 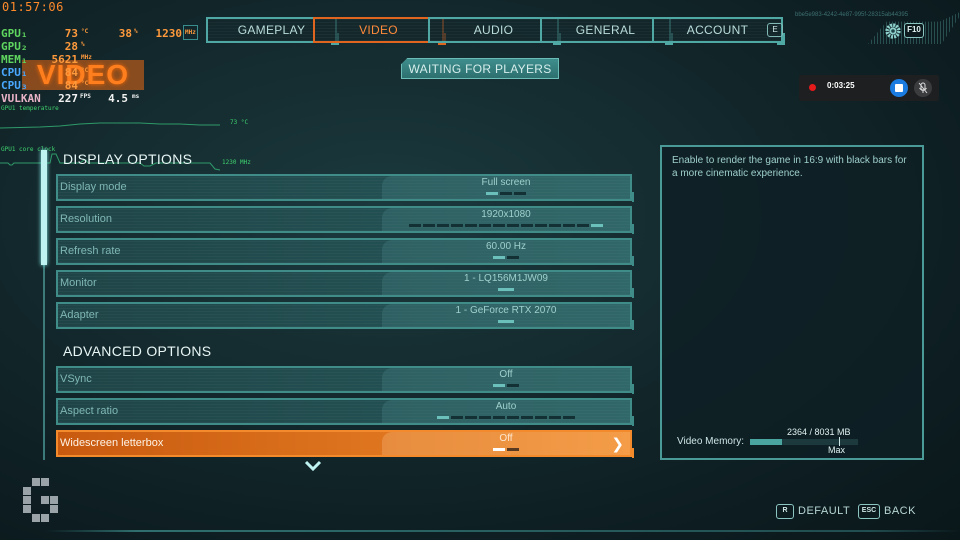 What do you see at coordinates (766, 442) in the screenshot?
I see `video-memory-bar-fill` at bounding box center [766, 442].